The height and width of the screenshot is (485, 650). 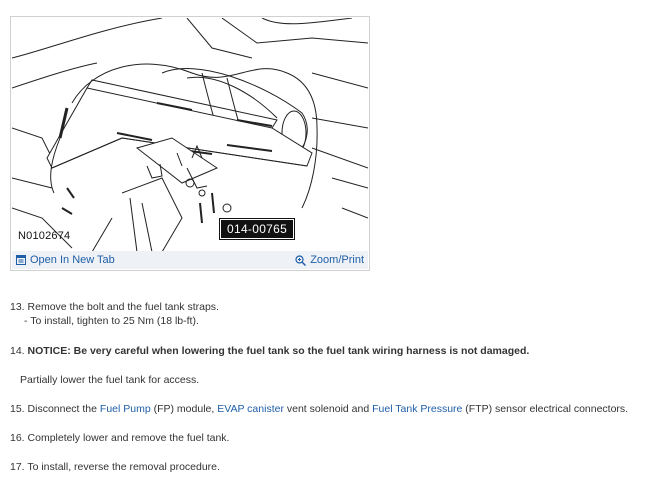 I want to click on zoom-print-link: Zoom/Print, so click(x=329, y=260).